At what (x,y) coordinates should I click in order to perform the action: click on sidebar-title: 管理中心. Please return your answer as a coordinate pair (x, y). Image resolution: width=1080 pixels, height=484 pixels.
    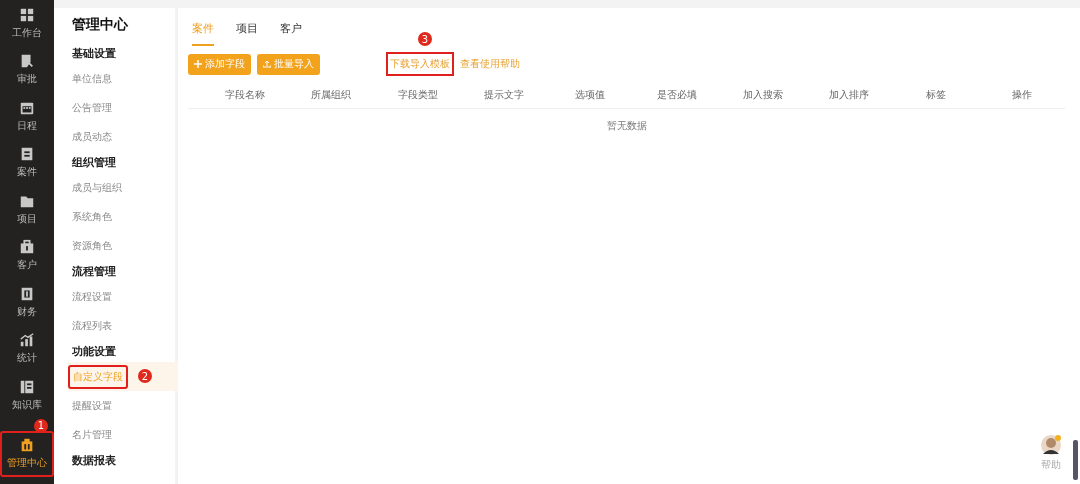
    Looking at the image, I should click on (100, 25).